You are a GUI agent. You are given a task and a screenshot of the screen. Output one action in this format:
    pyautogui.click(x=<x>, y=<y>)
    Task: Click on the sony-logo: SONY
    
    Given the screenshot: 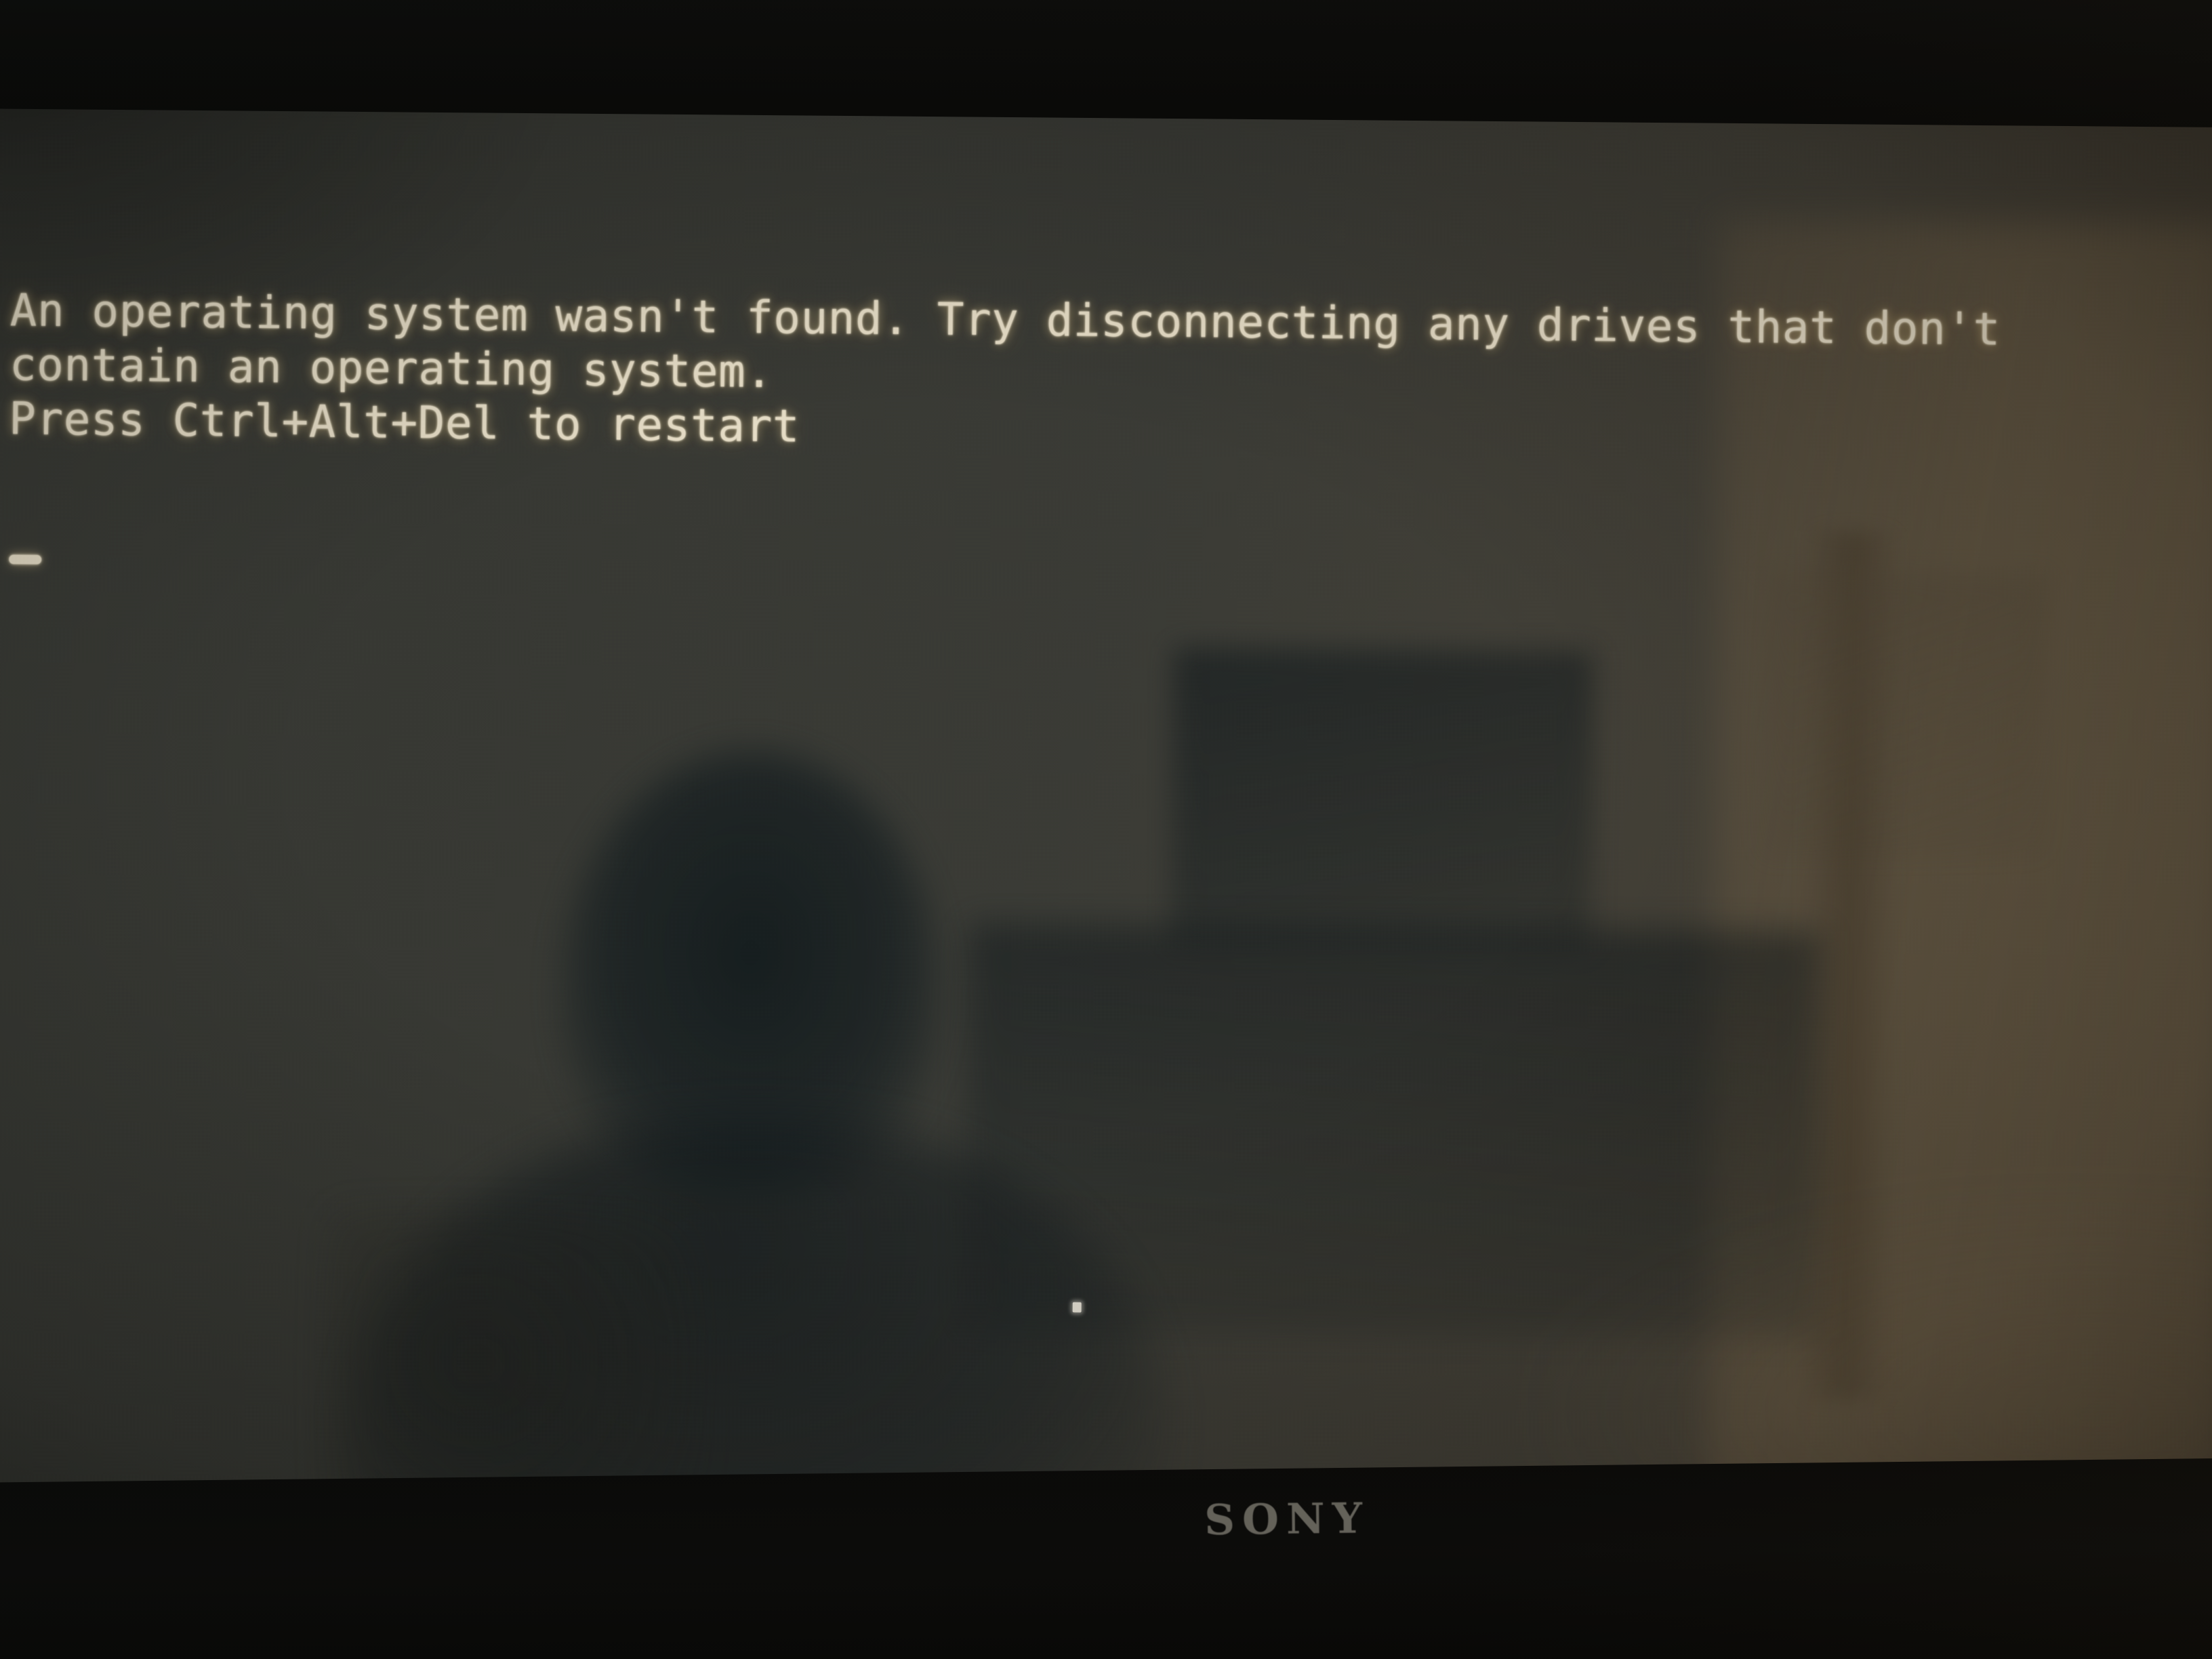 What is the action you would take?
    pyautogui.click(x=1287, y=1519)
    